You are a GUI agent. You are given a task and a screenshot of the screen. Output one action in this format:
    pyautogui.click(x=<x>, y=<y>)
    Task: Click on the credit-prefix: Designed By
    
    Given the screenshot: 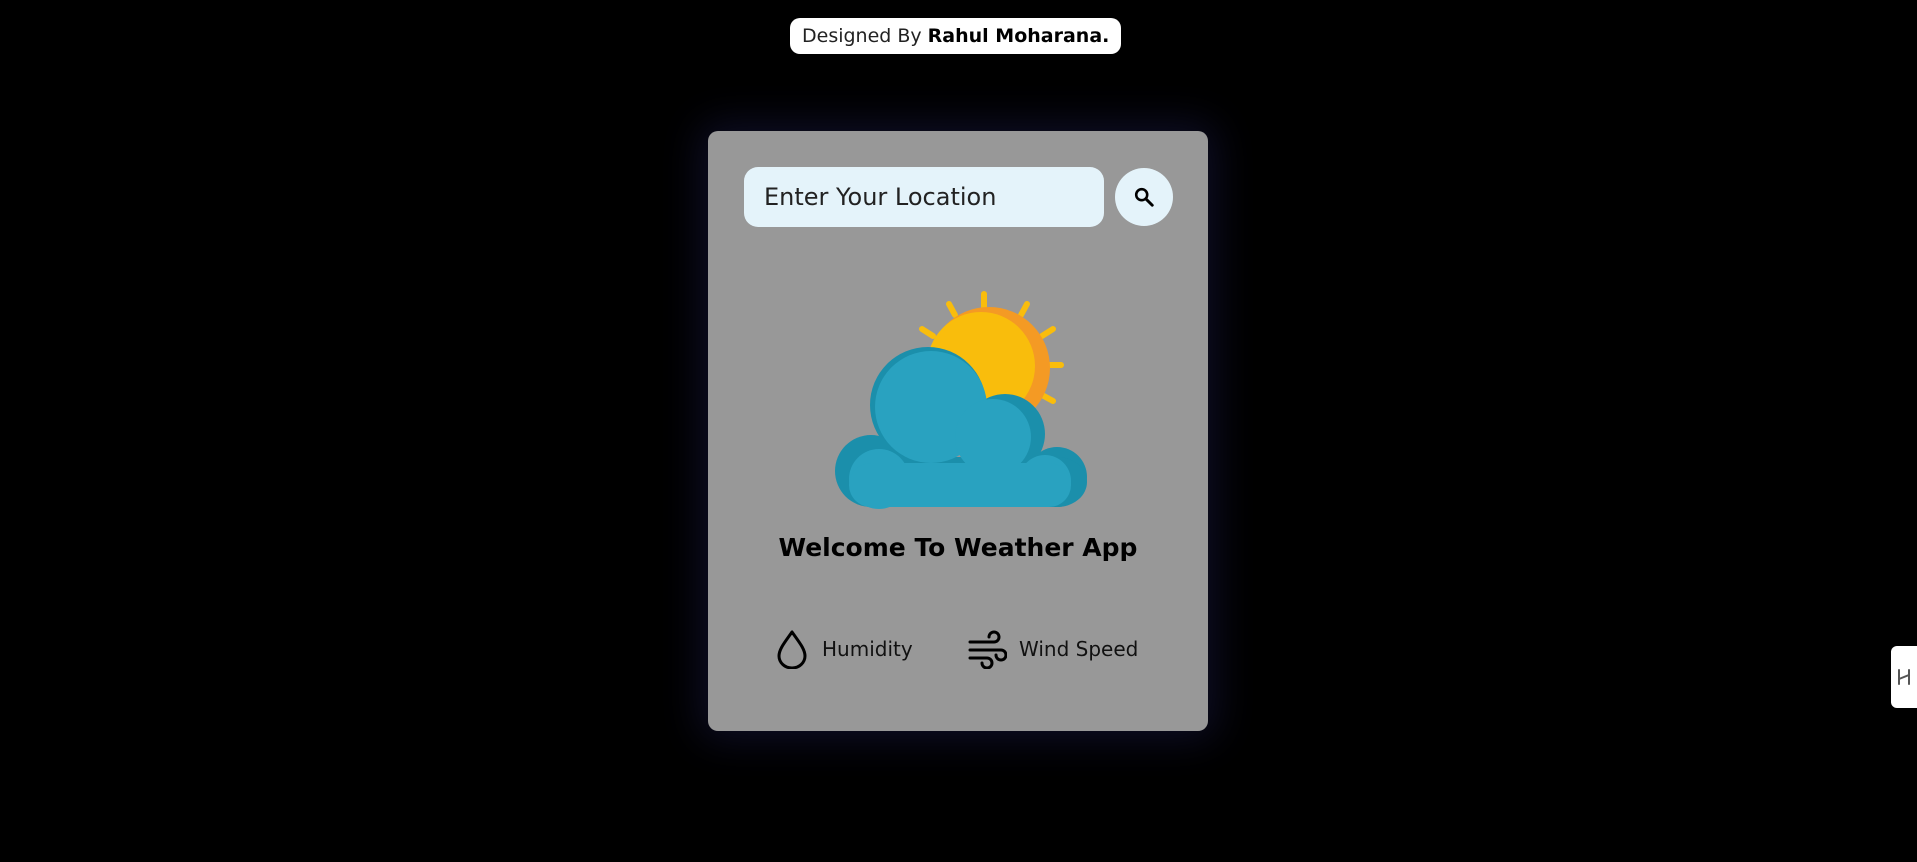 What is the action you would take?
    pyautogui.click(x=862, y=36)
    